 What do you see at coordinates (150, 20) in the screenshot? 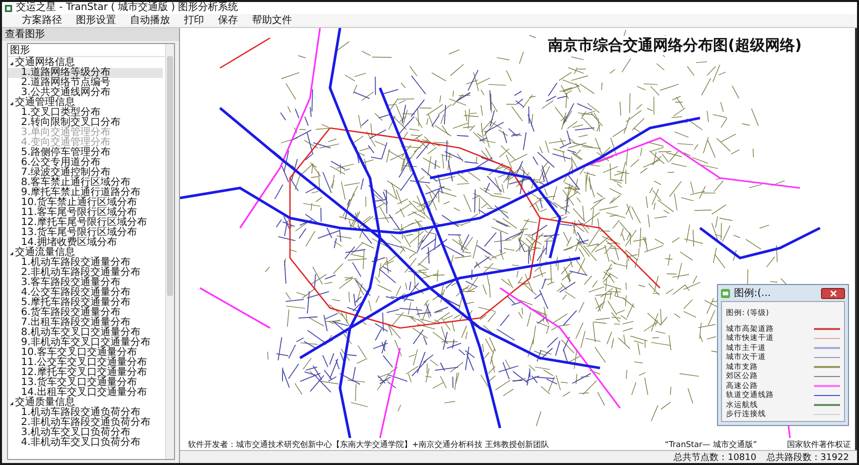
I see `menu-item: 自动播放` at bounding box center [150, 20].